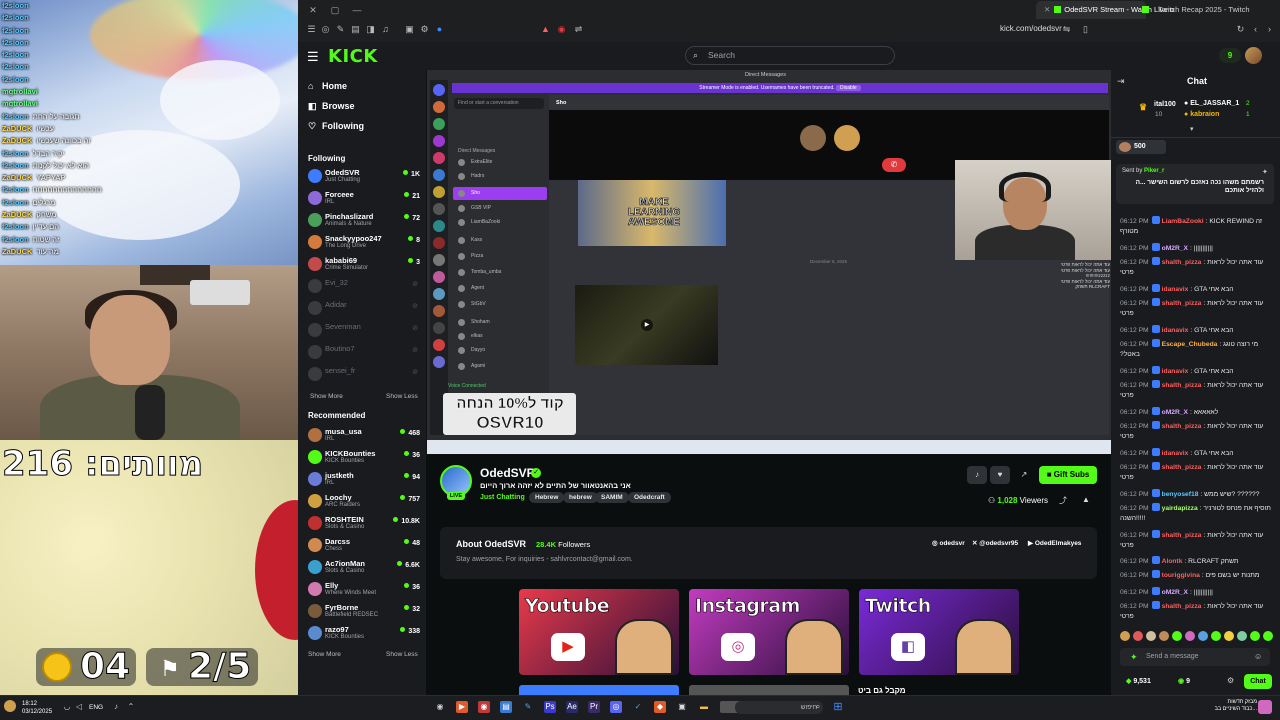  I want to click on follow-heart-icon: ♥, so click(1000, 475).